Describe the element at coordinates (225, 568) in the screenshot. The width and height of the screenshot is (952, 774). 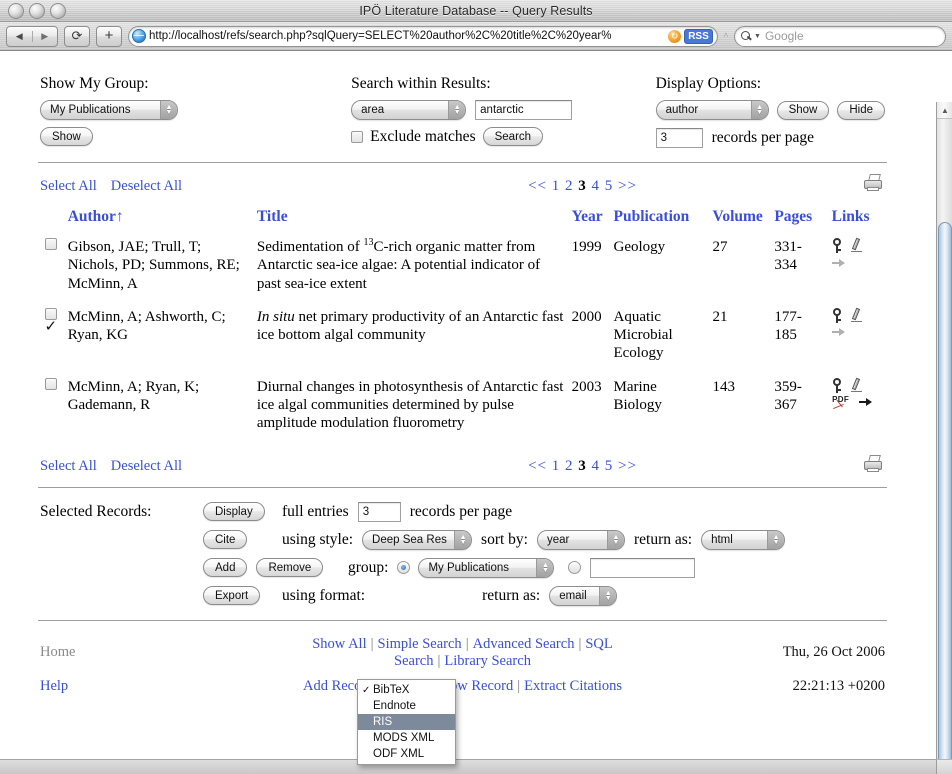
I see `add-to-group-button: Add` at that location.